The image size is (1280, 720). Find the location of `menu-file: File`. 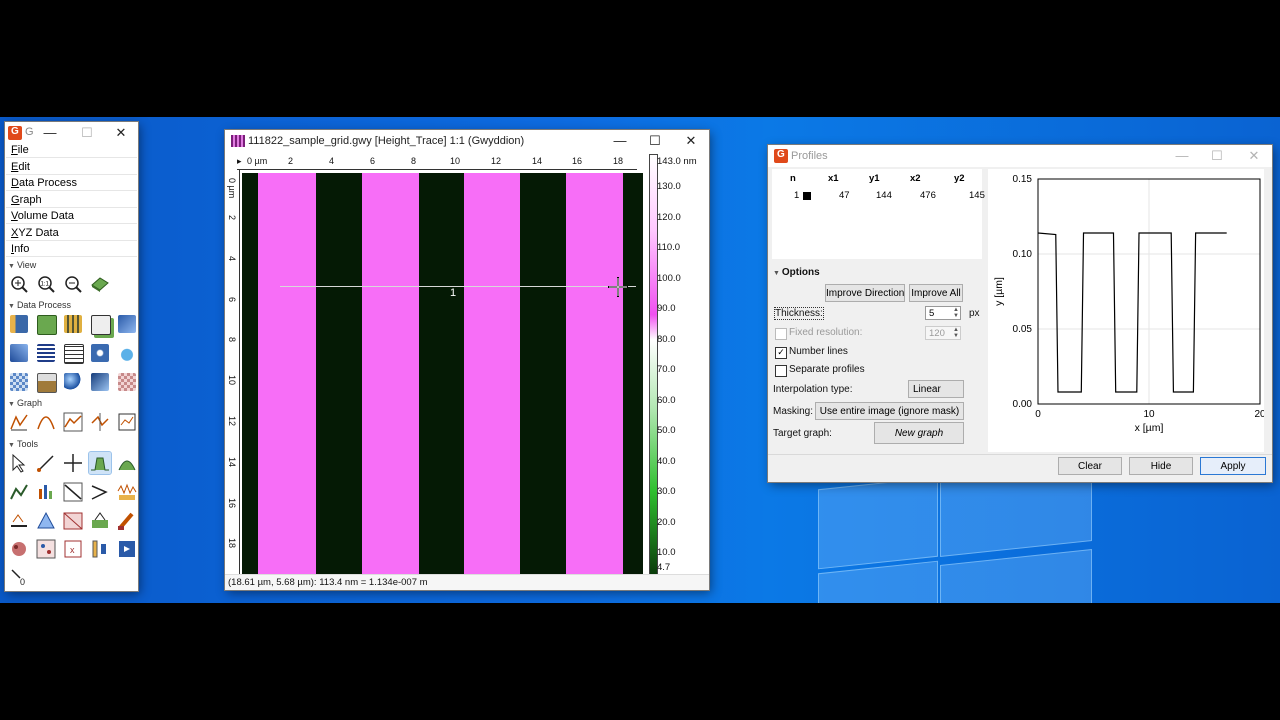

menu-file: File is located at coordinates (71, 150).